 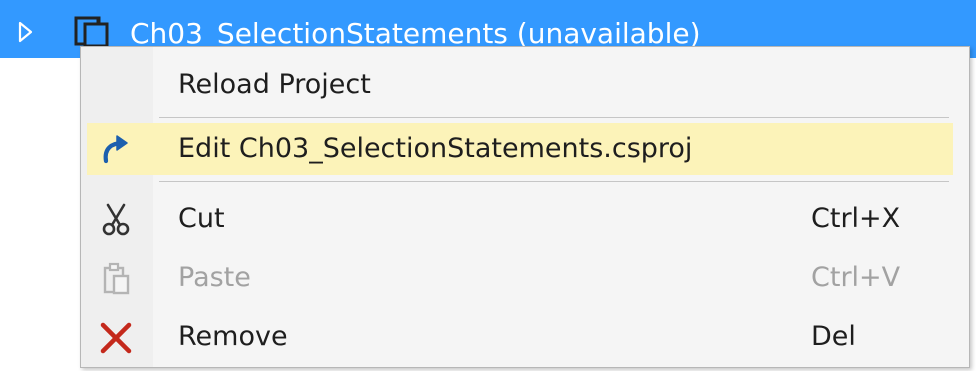 I want to click on menu-item-remove: Remove Del, so click(x=520, y=337).